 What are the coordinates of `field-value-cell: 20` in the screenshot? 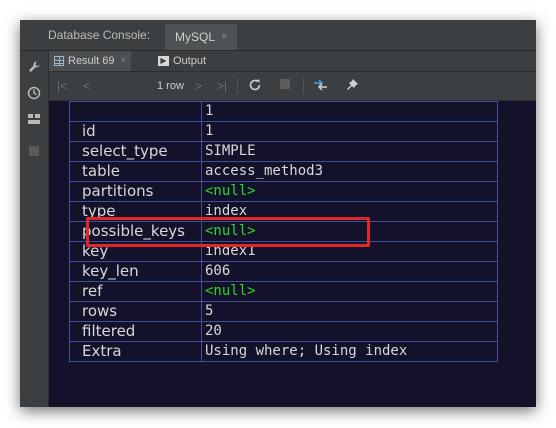 It's located at (349, 331).